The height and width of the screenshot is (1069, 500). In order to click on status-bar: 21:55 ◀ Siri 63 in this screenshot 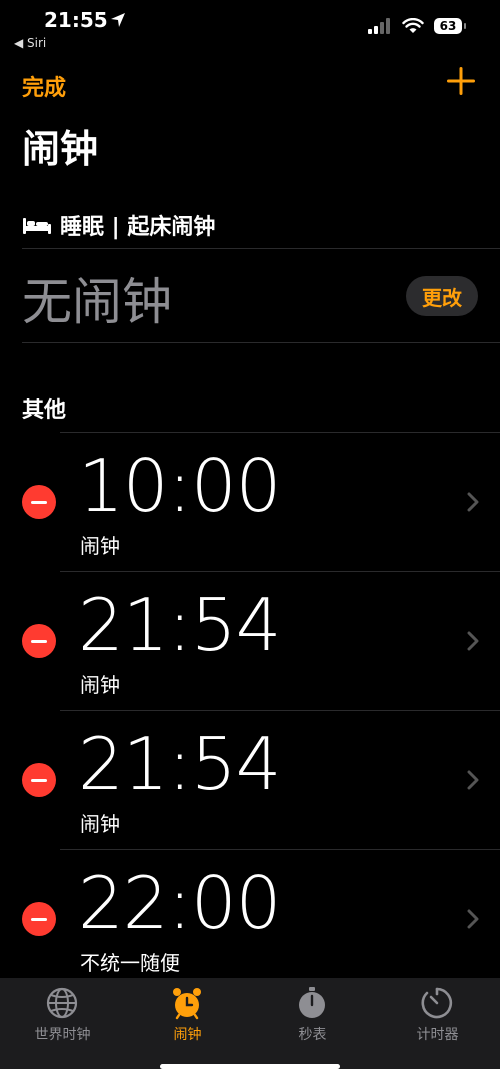, I will do `click(250, 30)`.